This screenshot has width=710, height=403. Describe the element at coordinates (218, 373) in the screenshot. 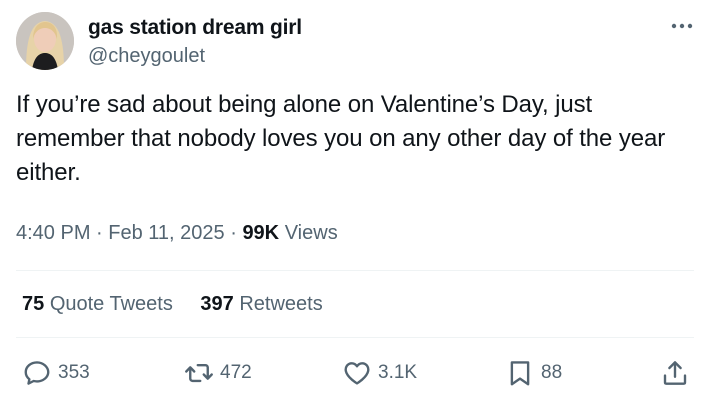

I see `retweet-button: 472` at that location.